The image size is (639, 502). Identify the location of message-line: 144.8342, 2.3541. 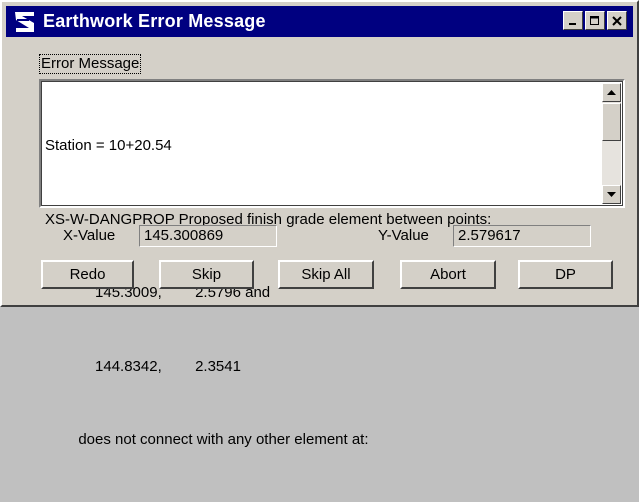
(143, 366).